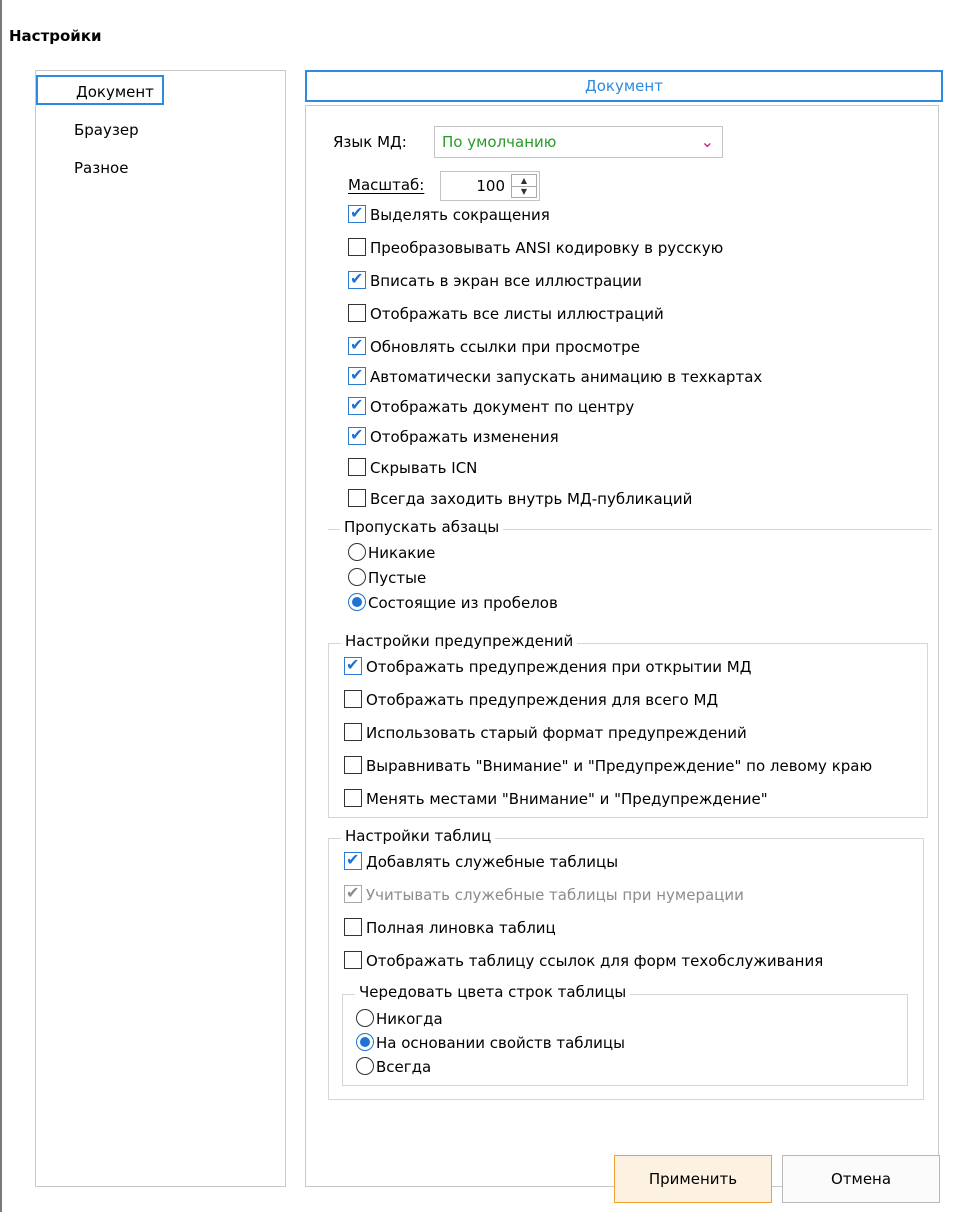  What do you see at coordinates (459, 641) in the screenshot?
I see `group-title: Настройки предупреждений` at bounding box center [459, 641].